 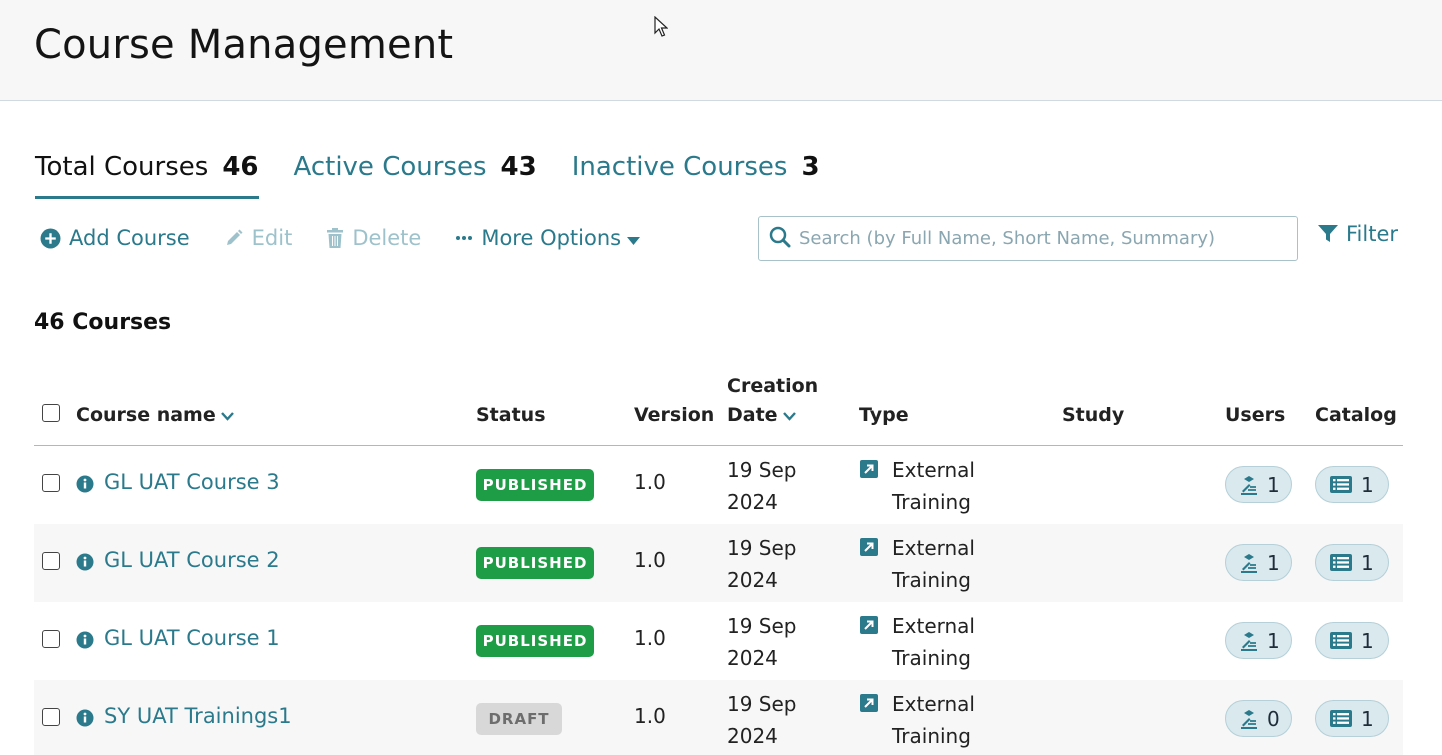 What do you see at coordinates (696, 175) in the screenshot?
I see `tab-inactive-courses: Inactive Courses 3` at bounding box center [696, 175].